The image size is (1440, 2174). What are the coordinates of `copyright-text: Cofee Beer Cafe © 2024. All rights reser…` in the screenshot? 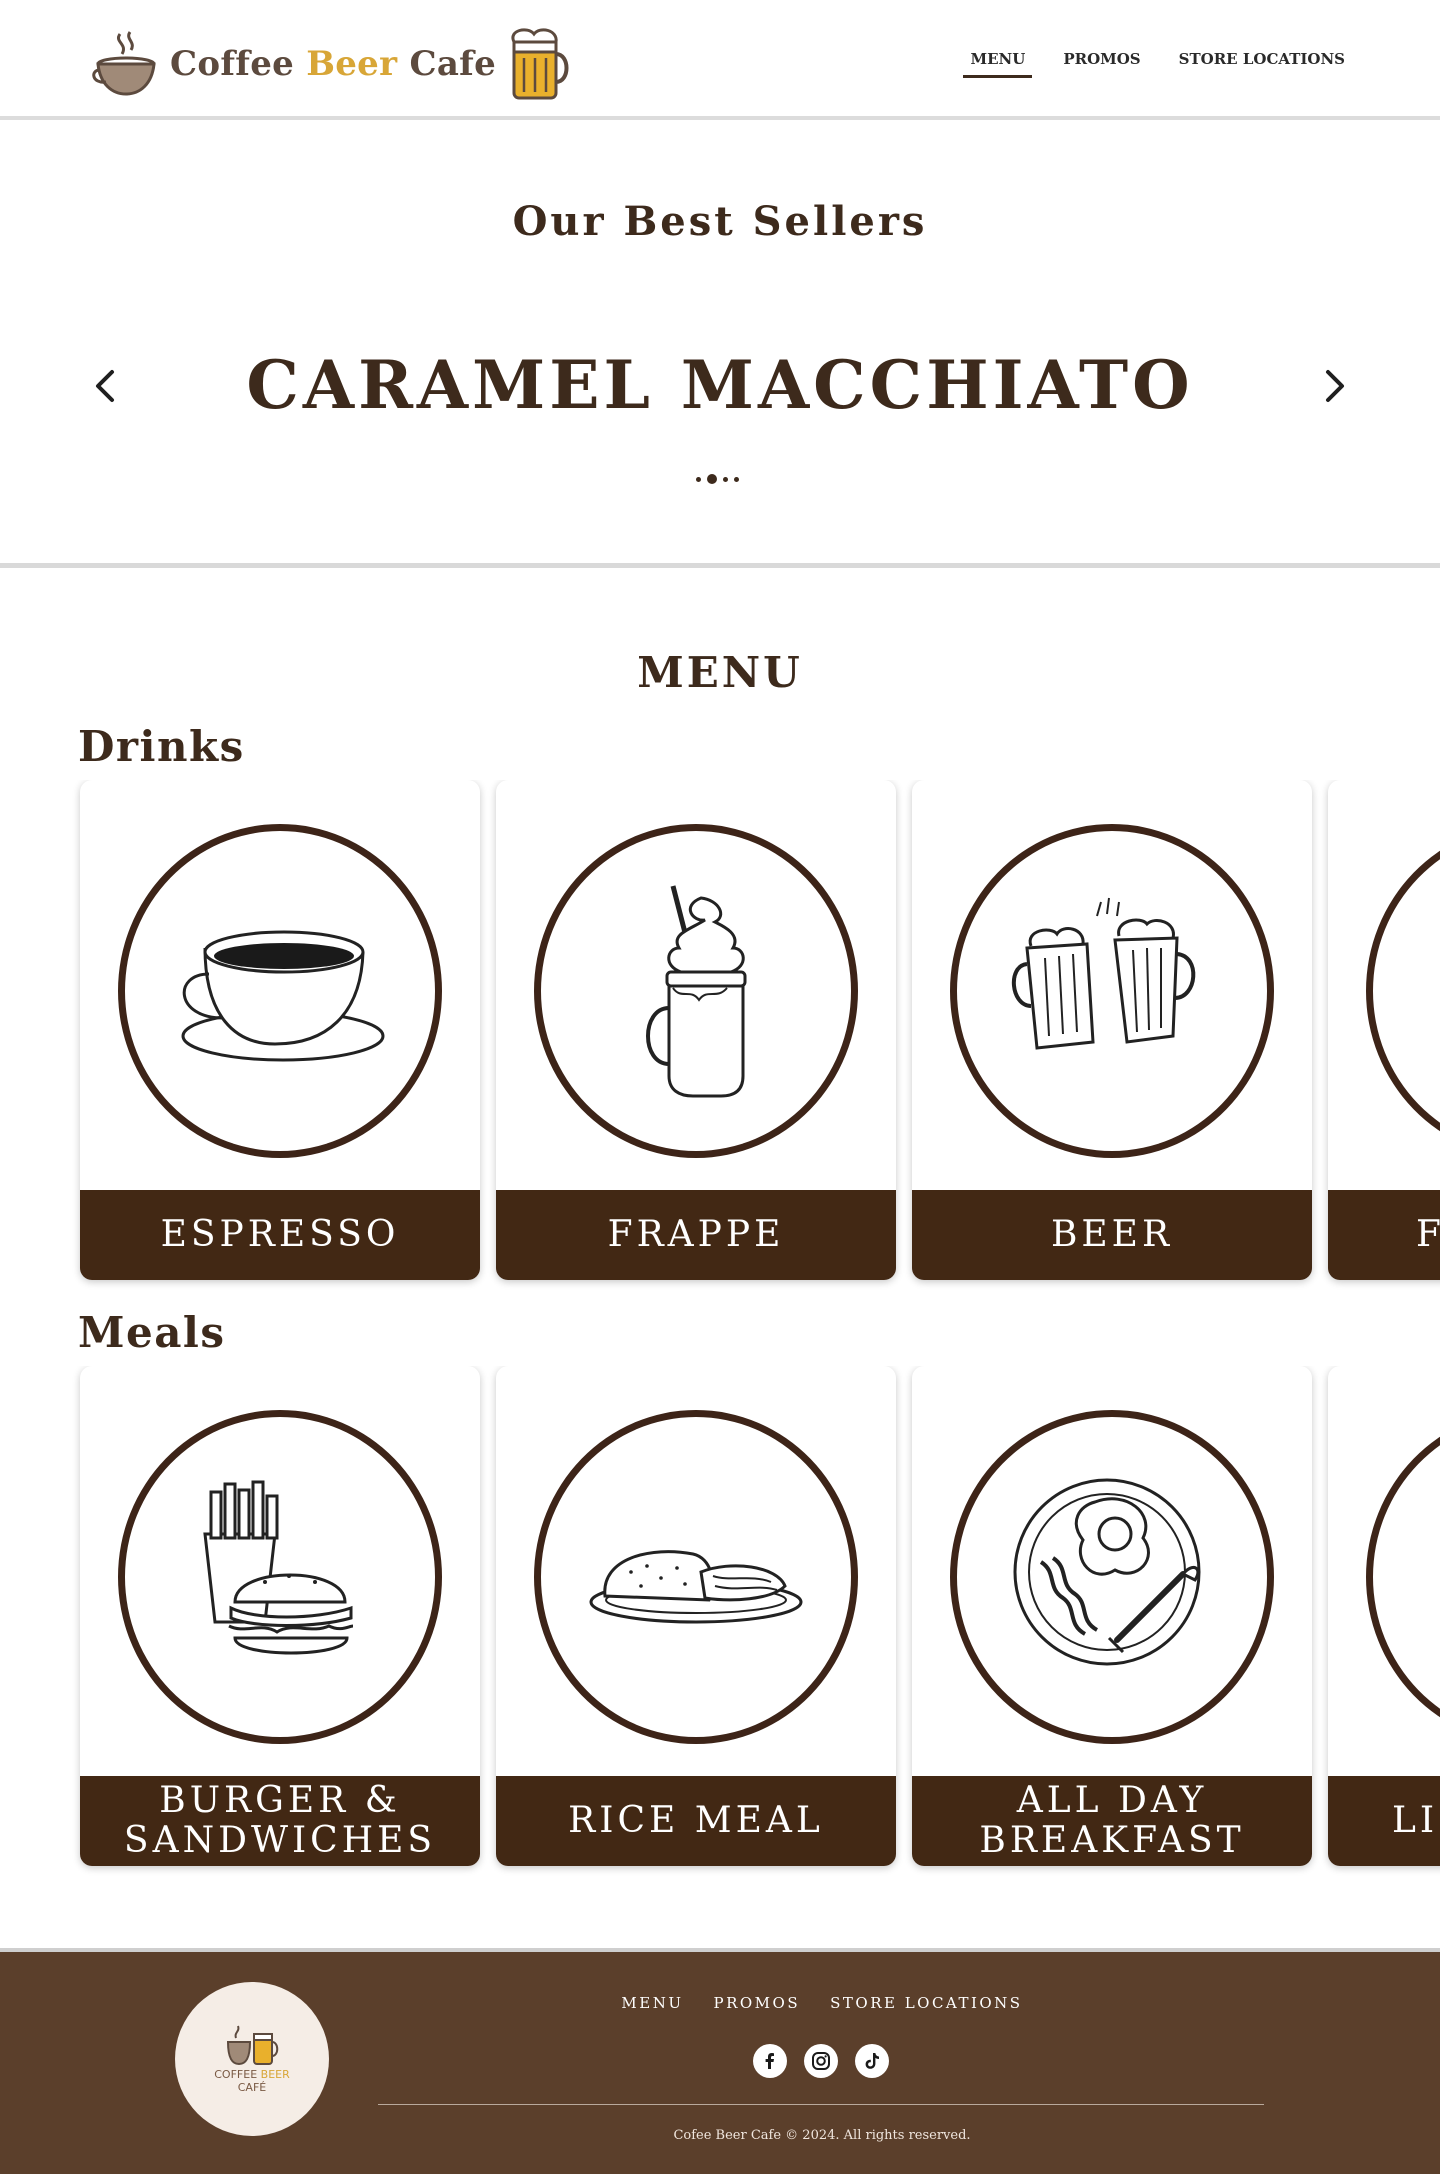 It's located at (822, 2135).